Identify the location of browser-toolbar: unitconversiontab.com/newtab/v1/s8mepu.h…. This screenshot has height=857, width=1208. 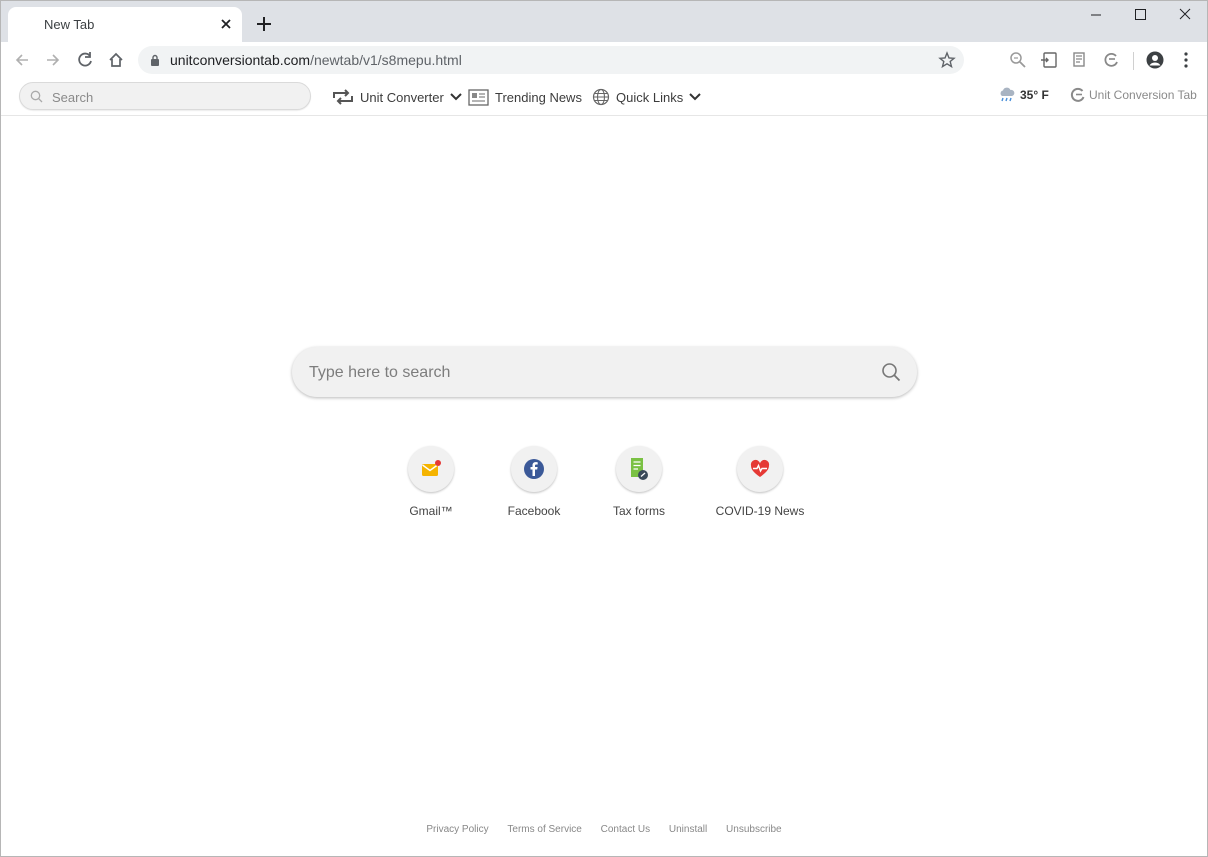
(604, 60).